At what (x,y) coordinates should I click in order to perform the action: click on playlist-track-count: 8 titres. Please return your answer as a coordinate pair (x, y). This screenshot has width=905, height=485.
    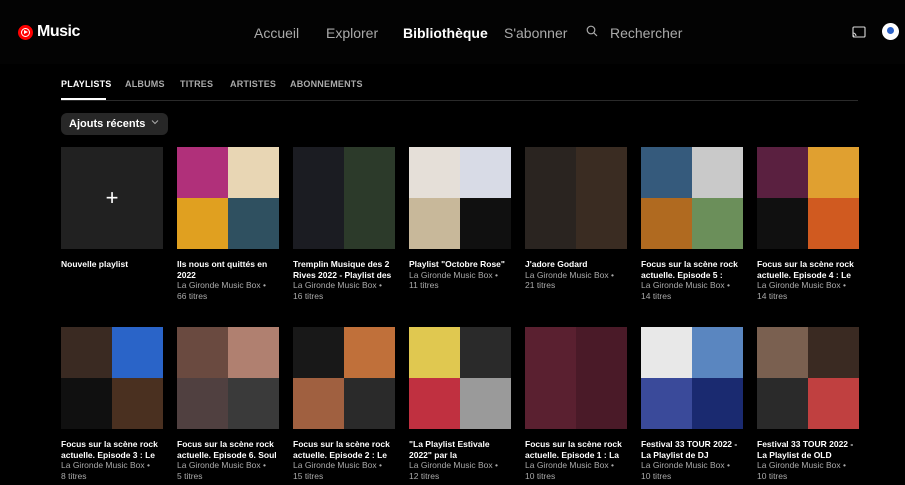
    Looking at the image, I should click on (74, 475).